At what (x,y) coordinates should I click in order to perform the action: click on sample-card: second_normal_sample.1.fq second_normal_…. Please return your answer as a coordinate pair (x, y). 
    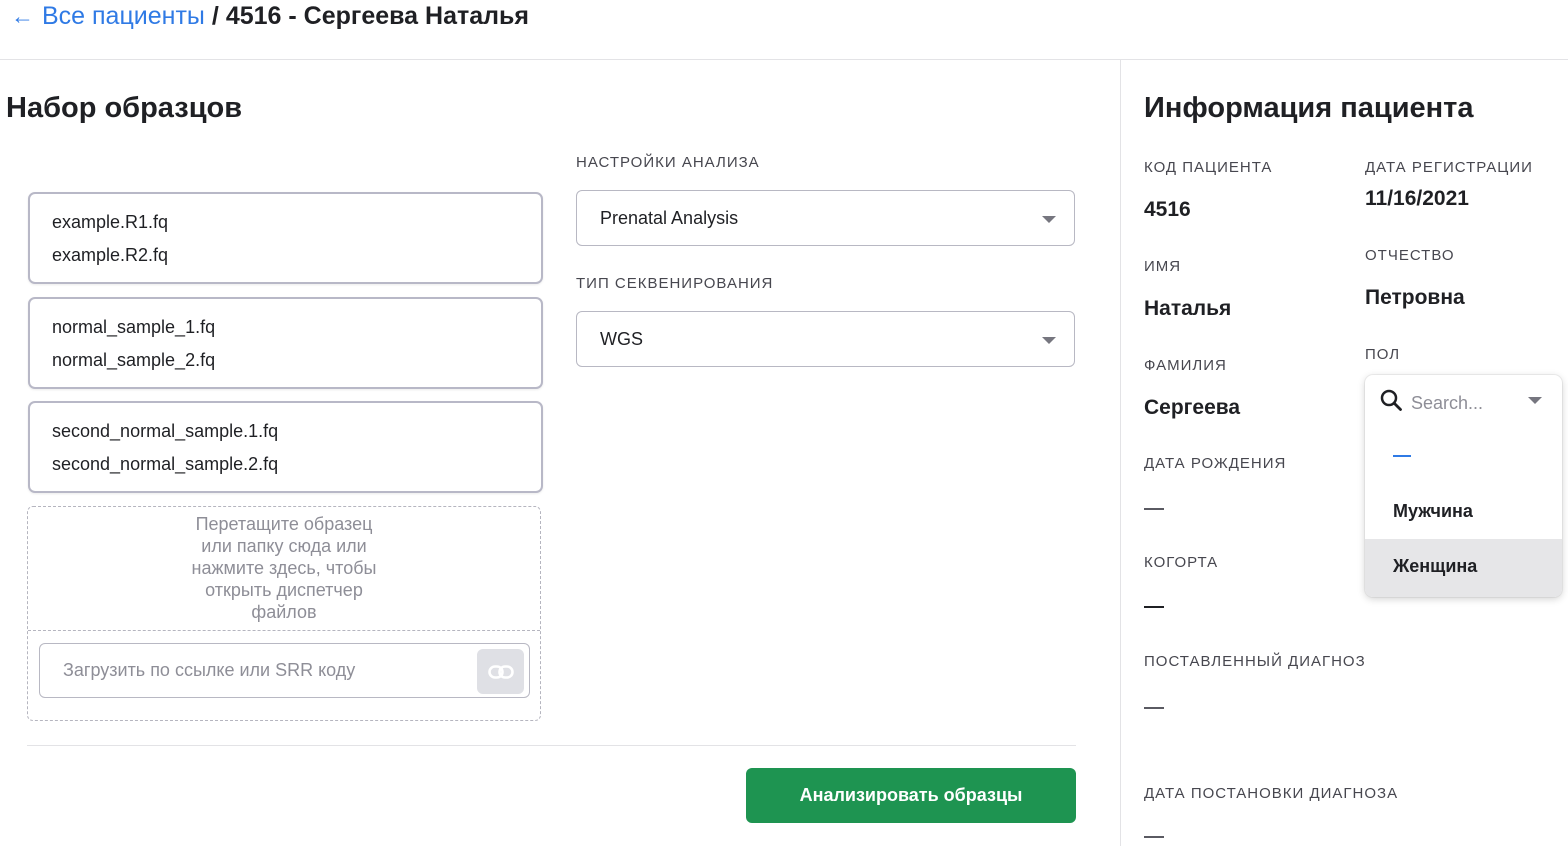
    Looking at the image, I should click on (285, 447).